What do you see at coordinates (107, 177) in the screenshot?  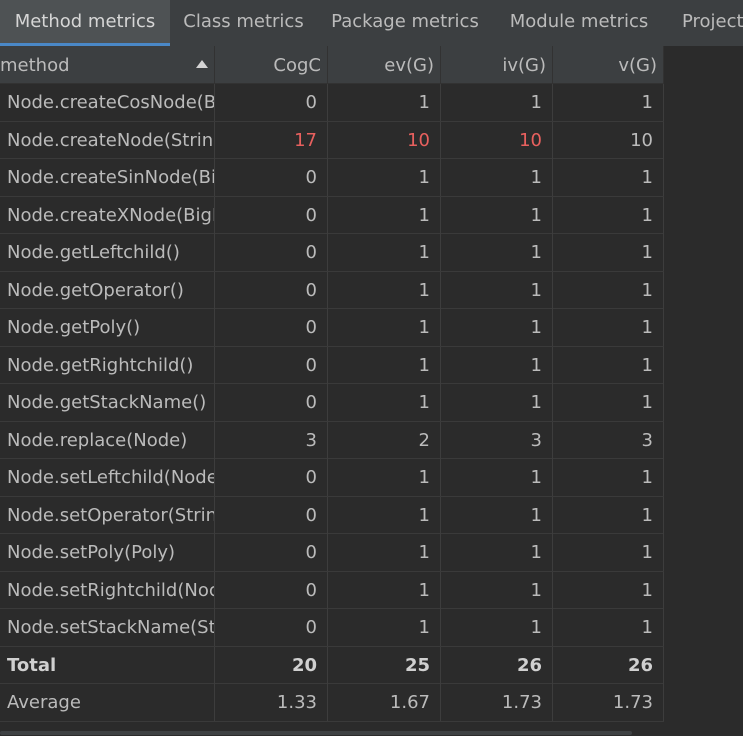 I see `method-name-cell: Node.createSinNode(Big` at bounding box center [107, 177].